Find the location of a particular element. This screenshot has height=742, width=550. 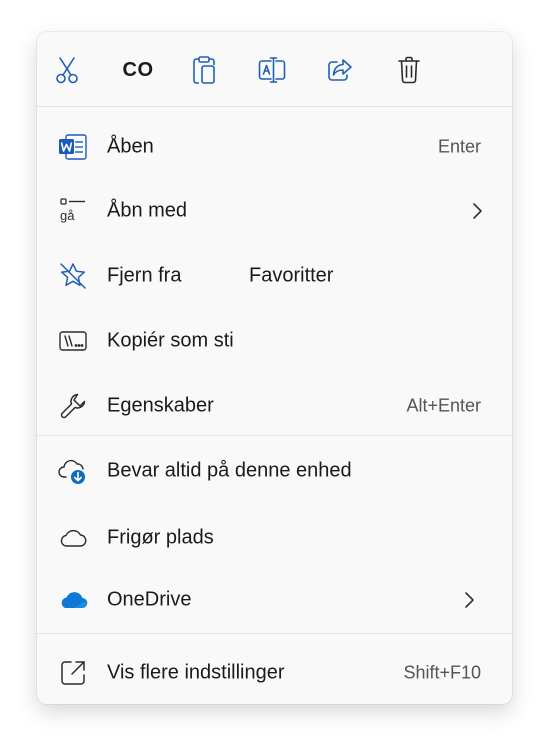

toolbar: CO is located at coordinates (274, 69).